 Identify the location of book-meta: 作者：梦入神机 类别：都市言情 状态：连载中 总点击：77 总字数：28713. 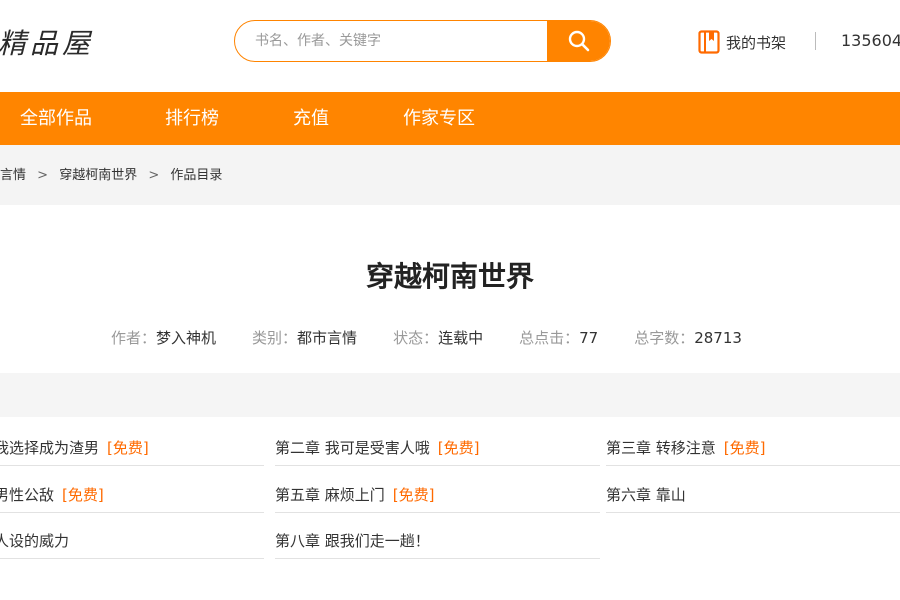
(444, 337).